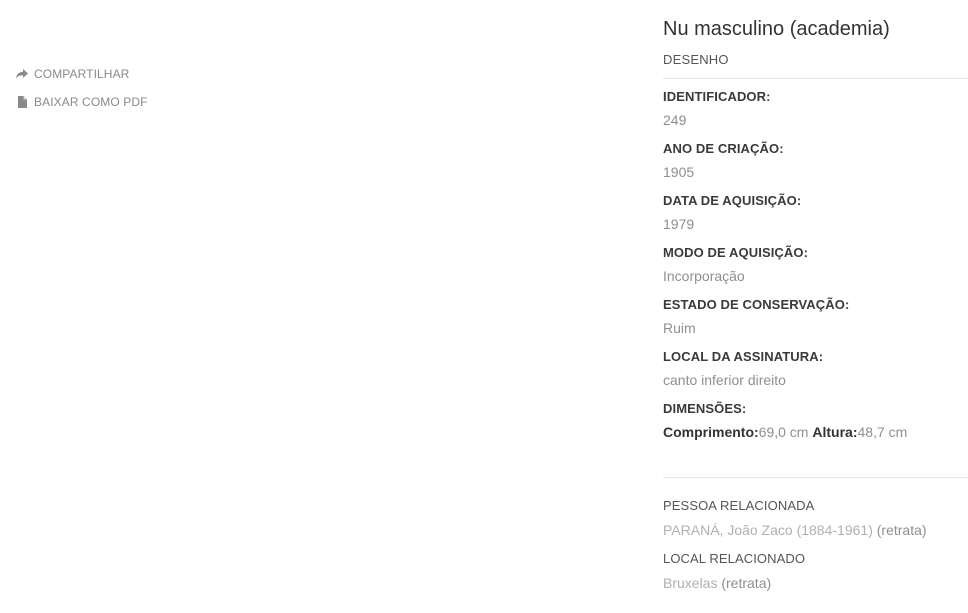 The image size is (968, 613). I want to click on field-label: DIMENSÕES:, so click(705, 408).